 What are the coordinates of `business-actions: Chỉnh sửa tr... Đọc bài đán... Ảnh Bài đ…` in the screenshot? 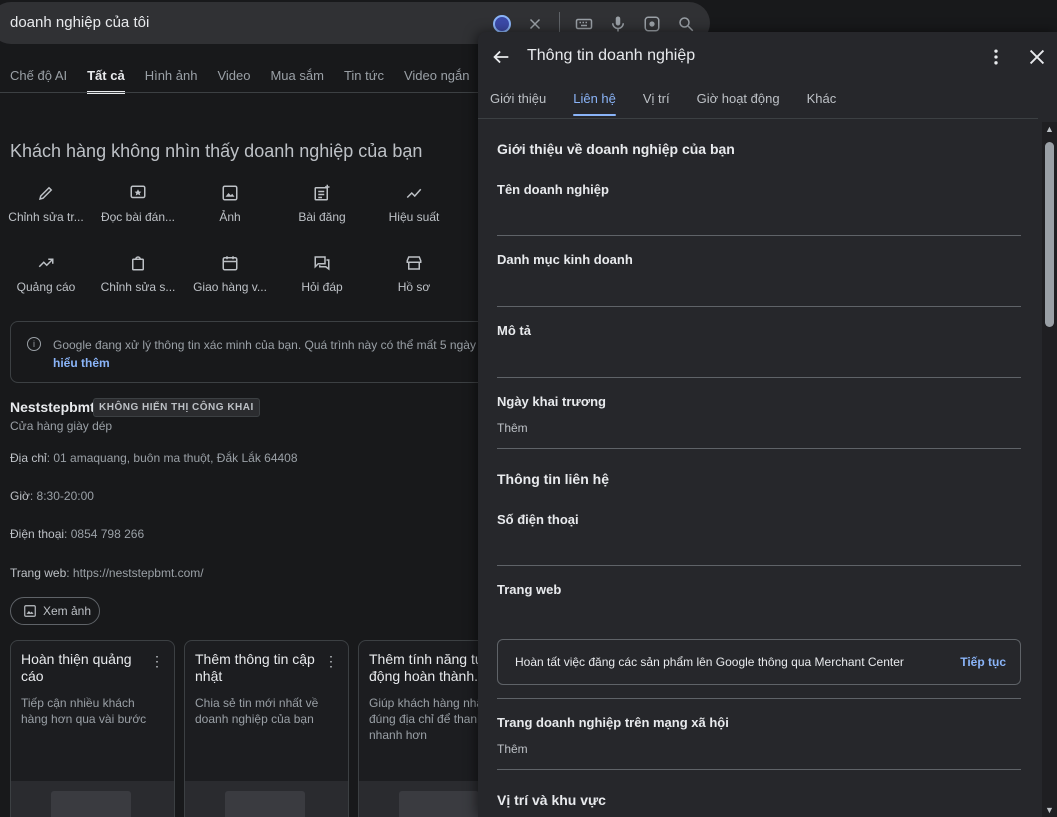 It's located at (240, 252).